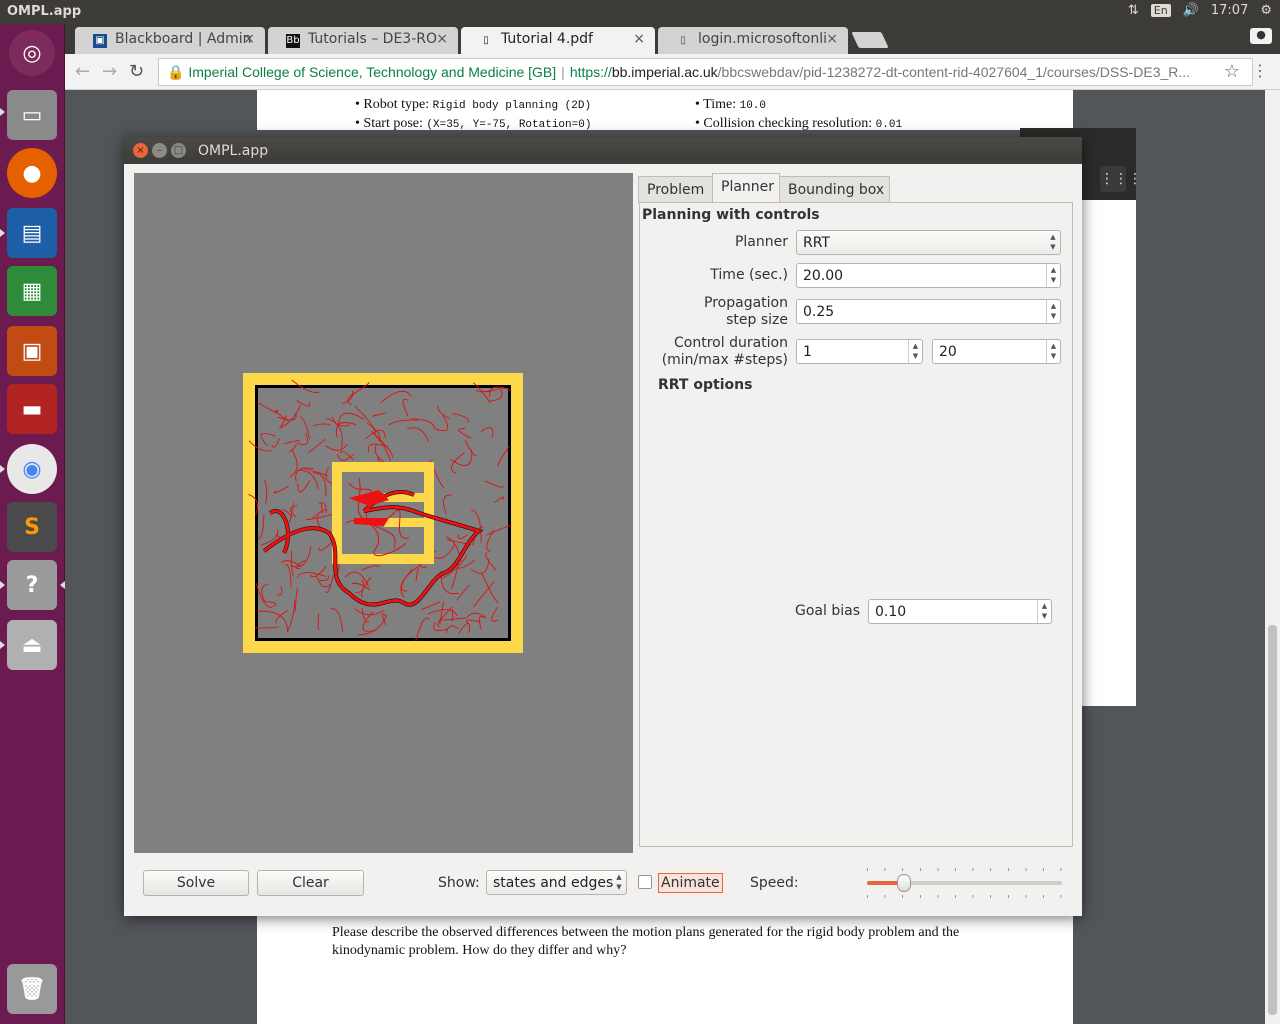 Image resolution: width=1280 pixels, height=1024 pixels. I want to click on control-min-spinbox: 1 ▲ ▼, so click(859, 351).